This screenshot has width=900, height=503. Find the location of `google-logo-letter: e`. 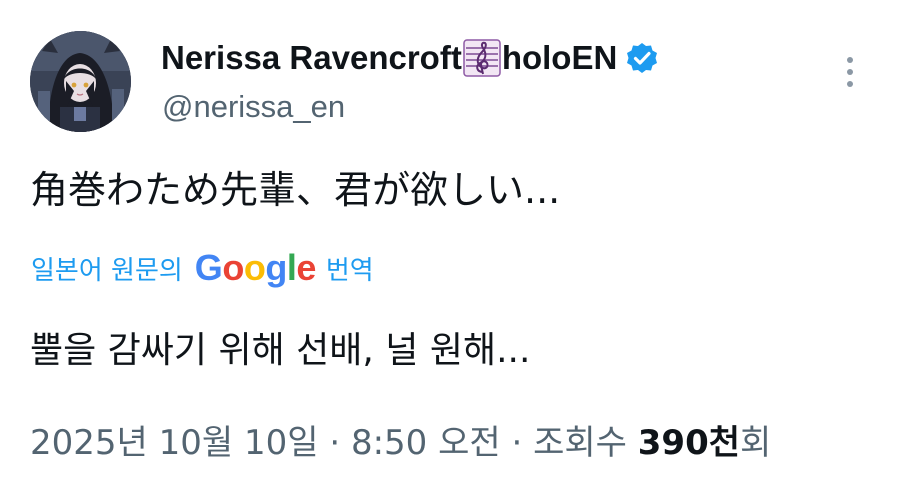

google-logo-letter: e is located at coordinates (306, 267).